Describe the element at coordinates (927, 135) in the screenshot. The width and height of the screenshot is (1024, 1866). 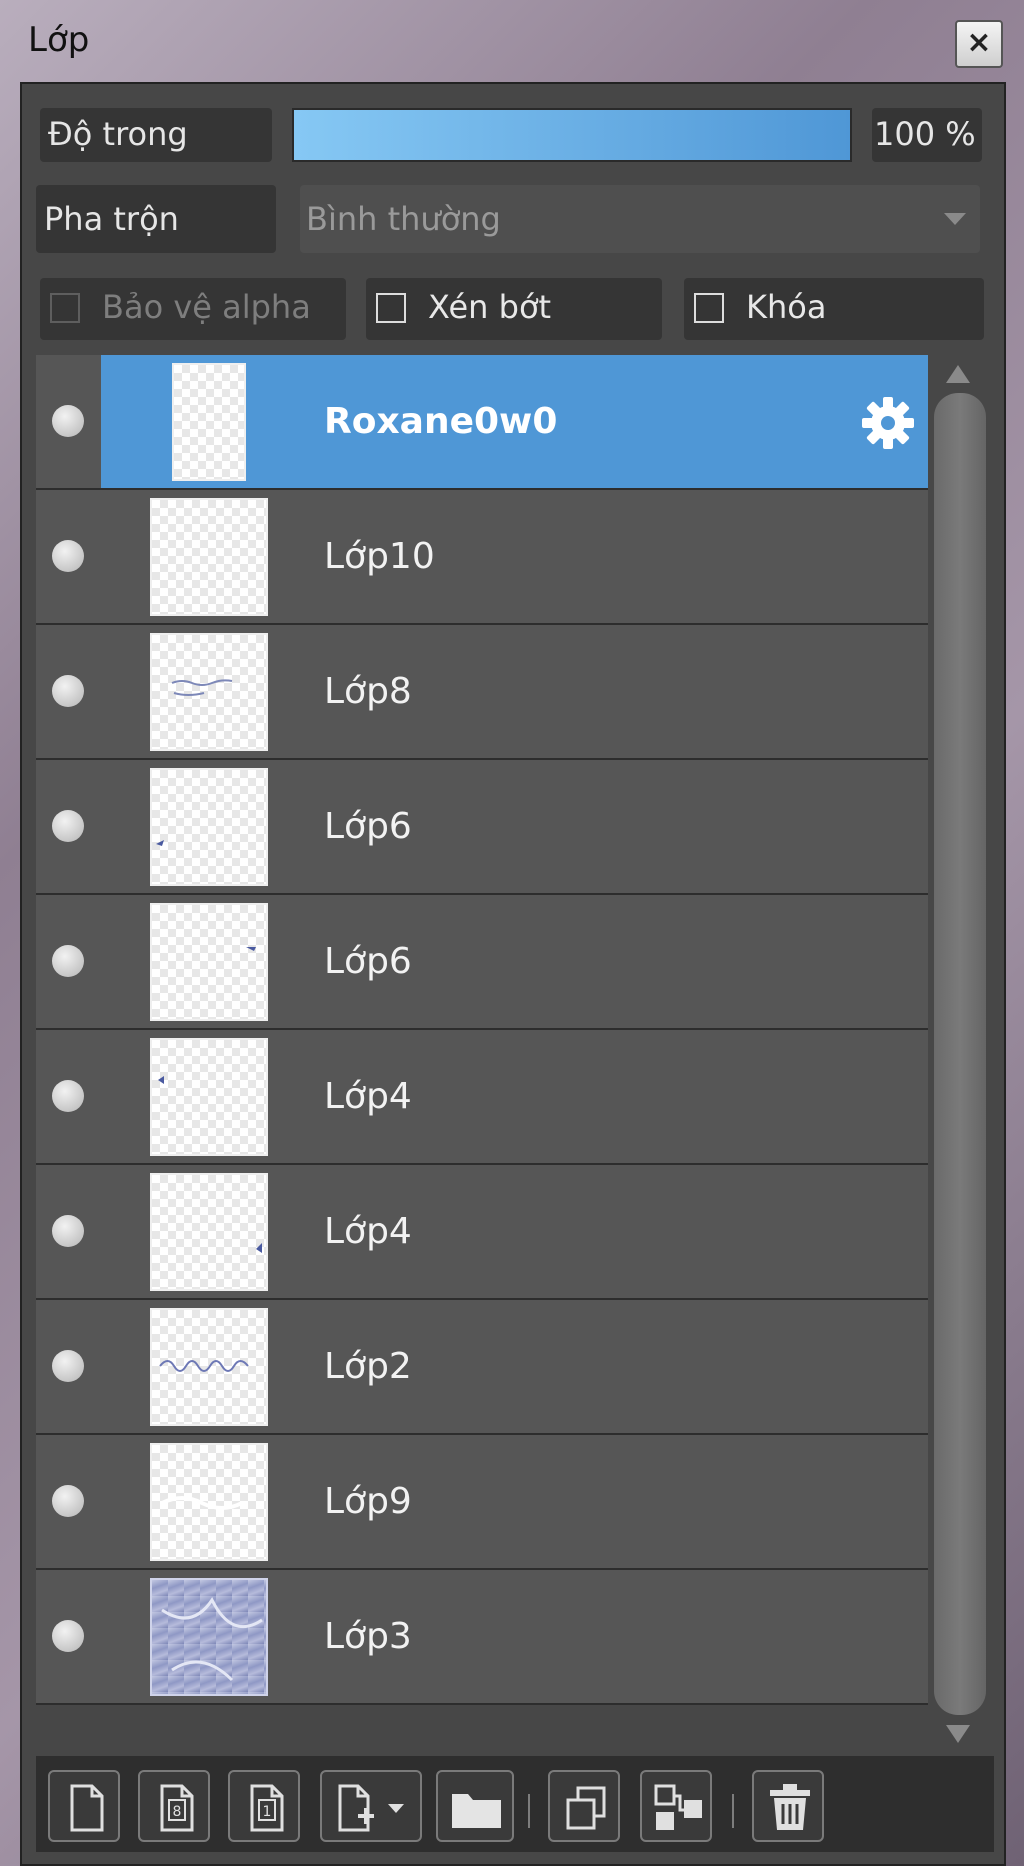
I see `opacity-value: 100 %` at that location.